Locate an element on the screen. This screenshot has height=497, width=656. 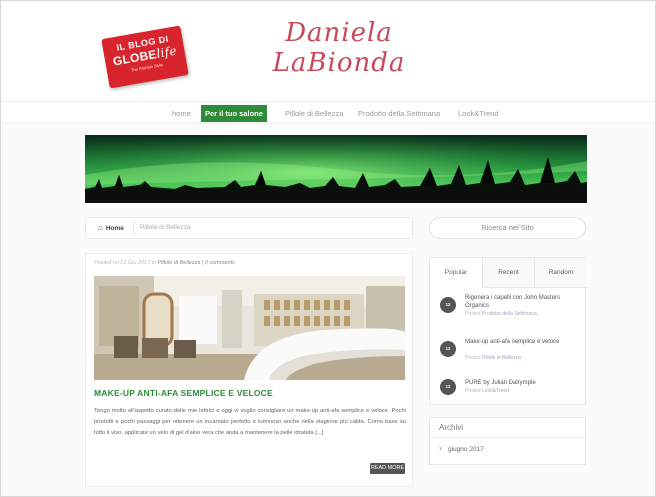
tab-random: Random is located at coordinates (560, 273).